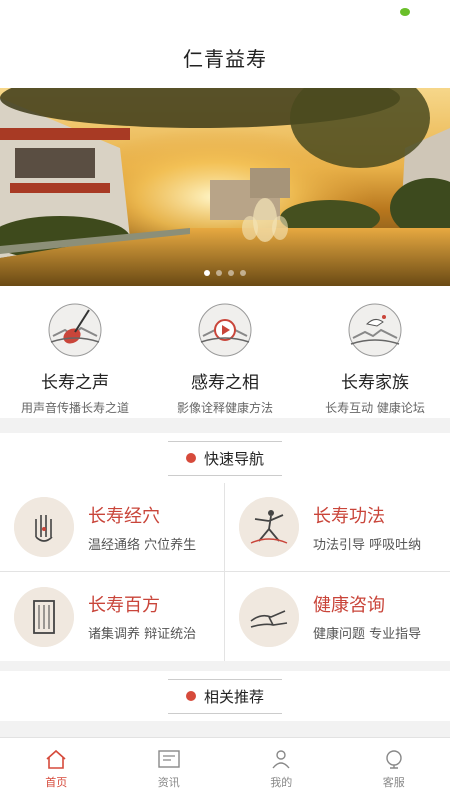  Describe the element at coordinates (225, 13) in the screenshot. I see `status-bar` at that location.